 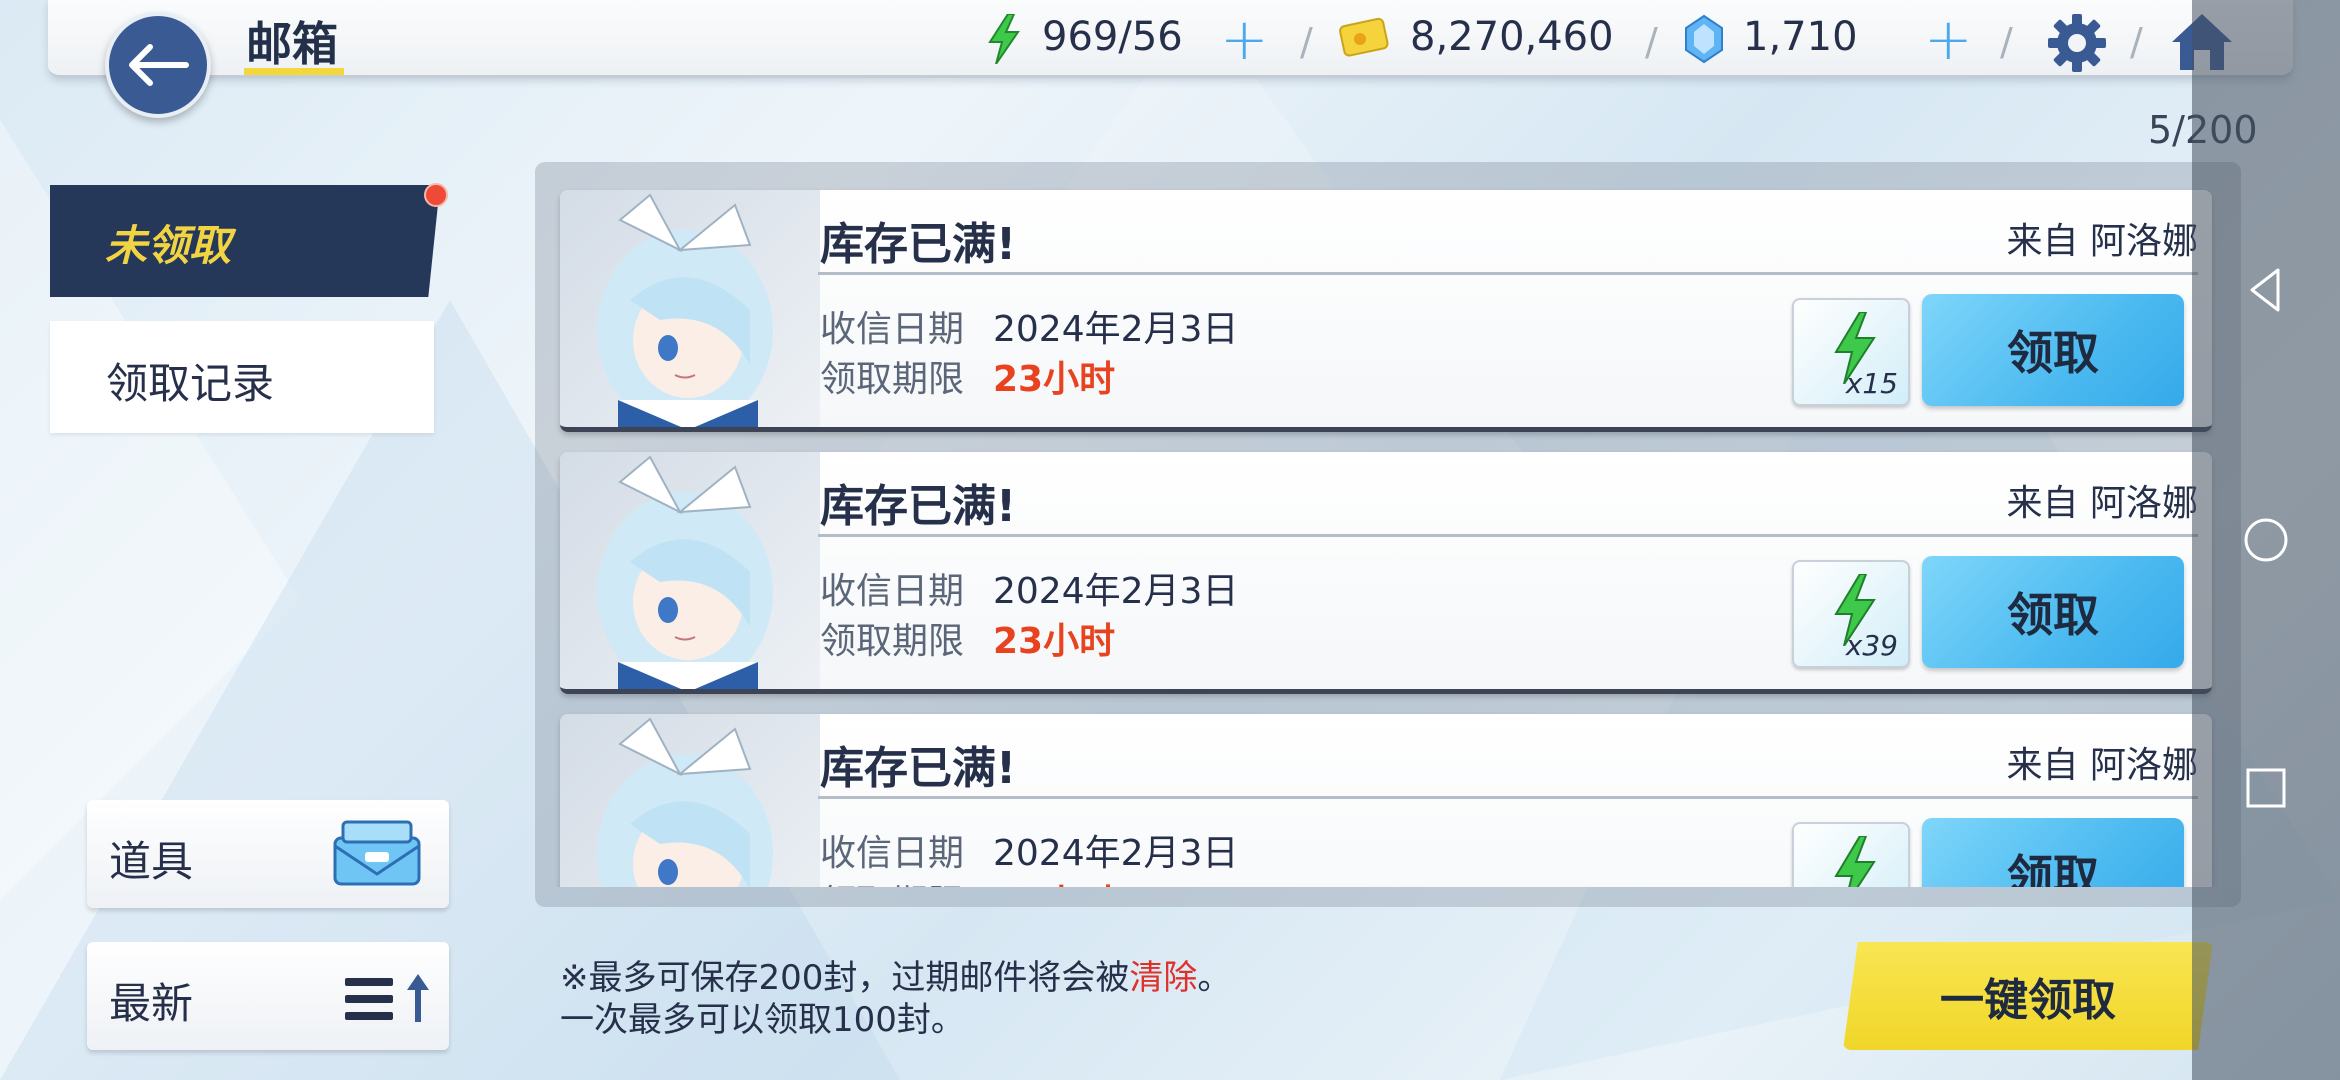 I want to click on item-box-icon, so click(x=377, y=853).